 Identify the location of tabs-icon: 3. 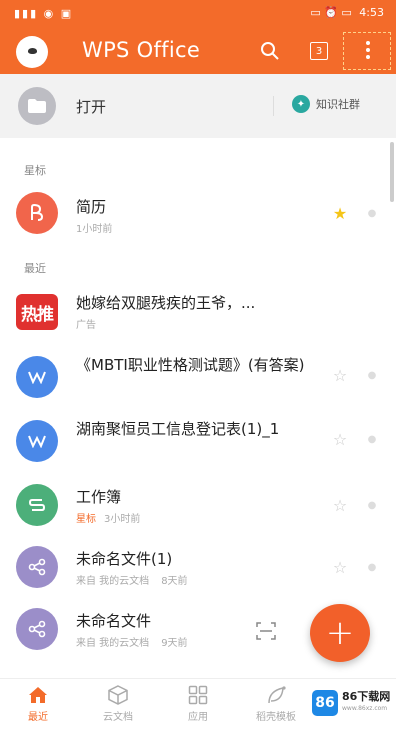
(319, 51).